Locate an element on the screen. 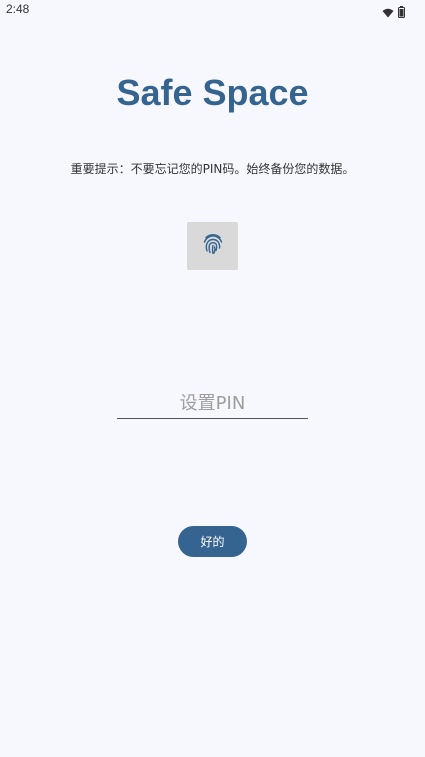 The width and height of the screenshot is (425, 757). app-title: Safe Space is located at coordinates (212, 92).